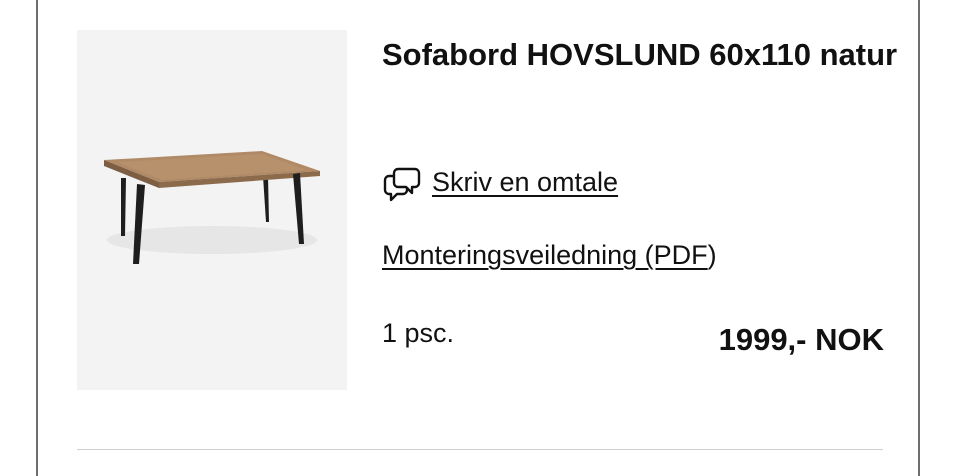  Describe the element at coordinates (525, 181) in the screenshot. I see `write-review-label: Skriv en omtale` at that location.